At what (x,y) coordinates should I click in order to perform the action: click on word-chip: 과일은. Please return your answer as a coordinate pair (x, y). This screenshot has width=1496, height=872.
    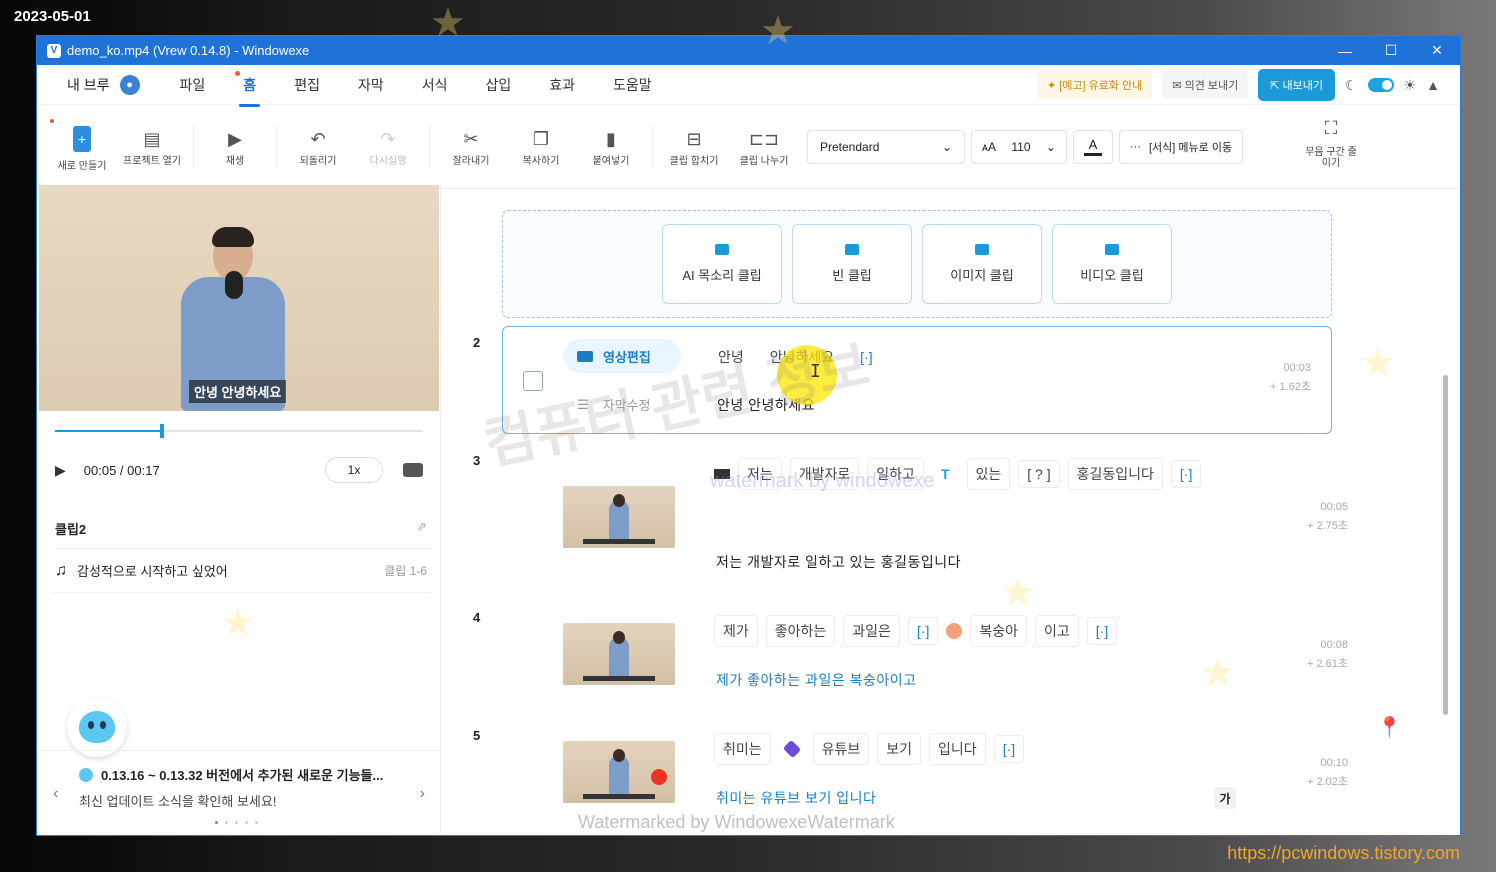
    Looking at the image, I should click on (871, 631).